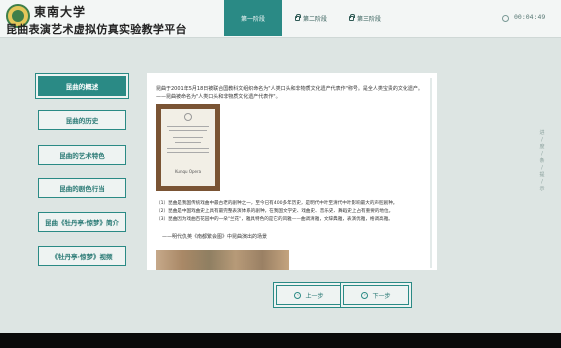 This screenshot has height=348, width=561. I want to click on sidebar-item-label: 昆曲《牡丹亭·惊梦》简介, so click(82, 223).